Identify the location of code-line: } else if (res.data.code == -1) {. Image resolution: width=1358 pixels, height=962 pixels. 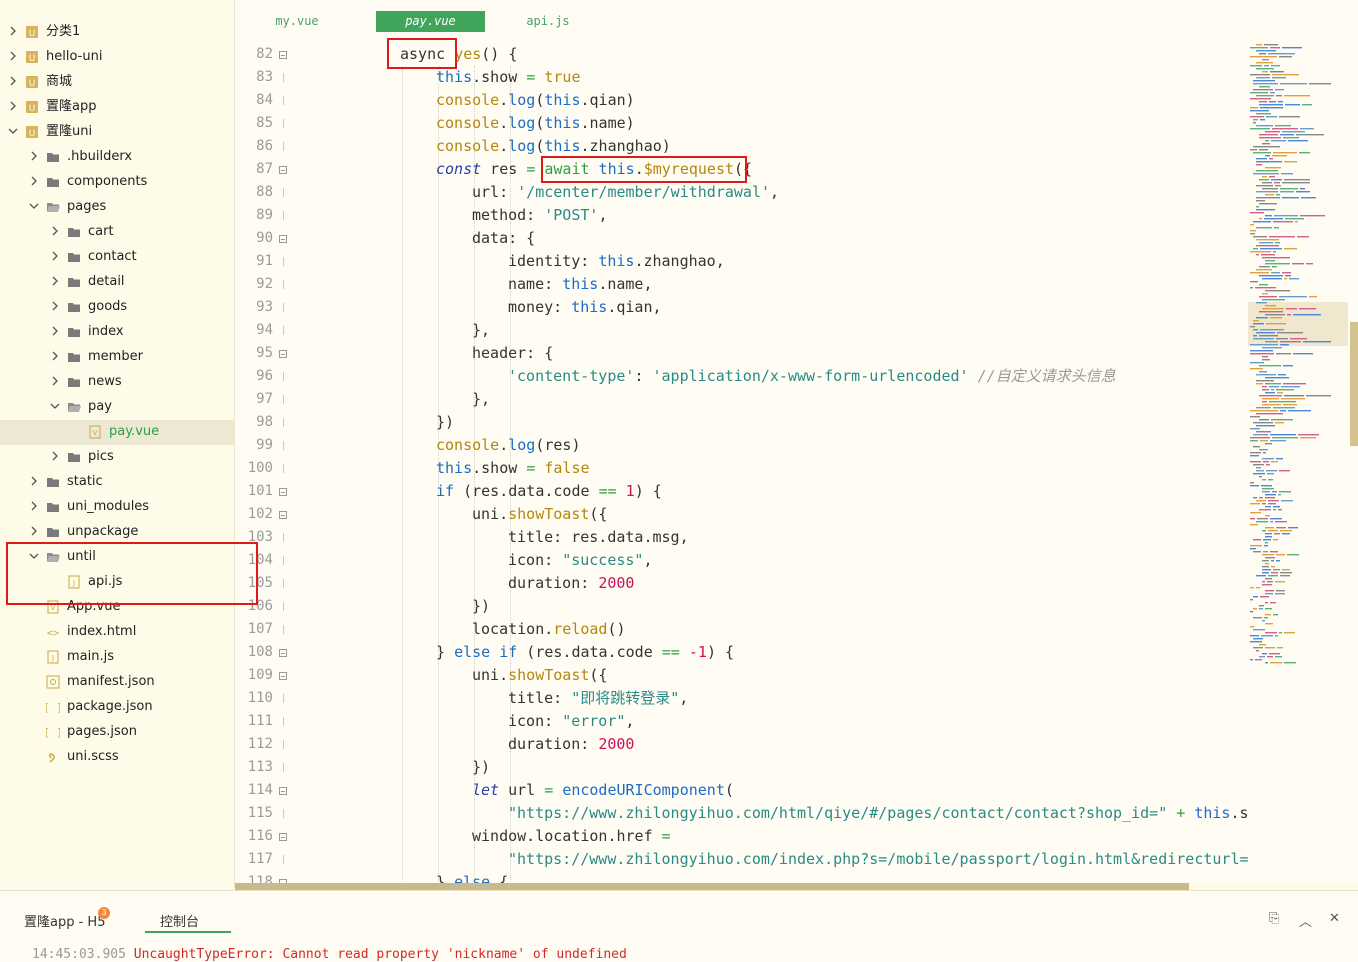
(585, 652).